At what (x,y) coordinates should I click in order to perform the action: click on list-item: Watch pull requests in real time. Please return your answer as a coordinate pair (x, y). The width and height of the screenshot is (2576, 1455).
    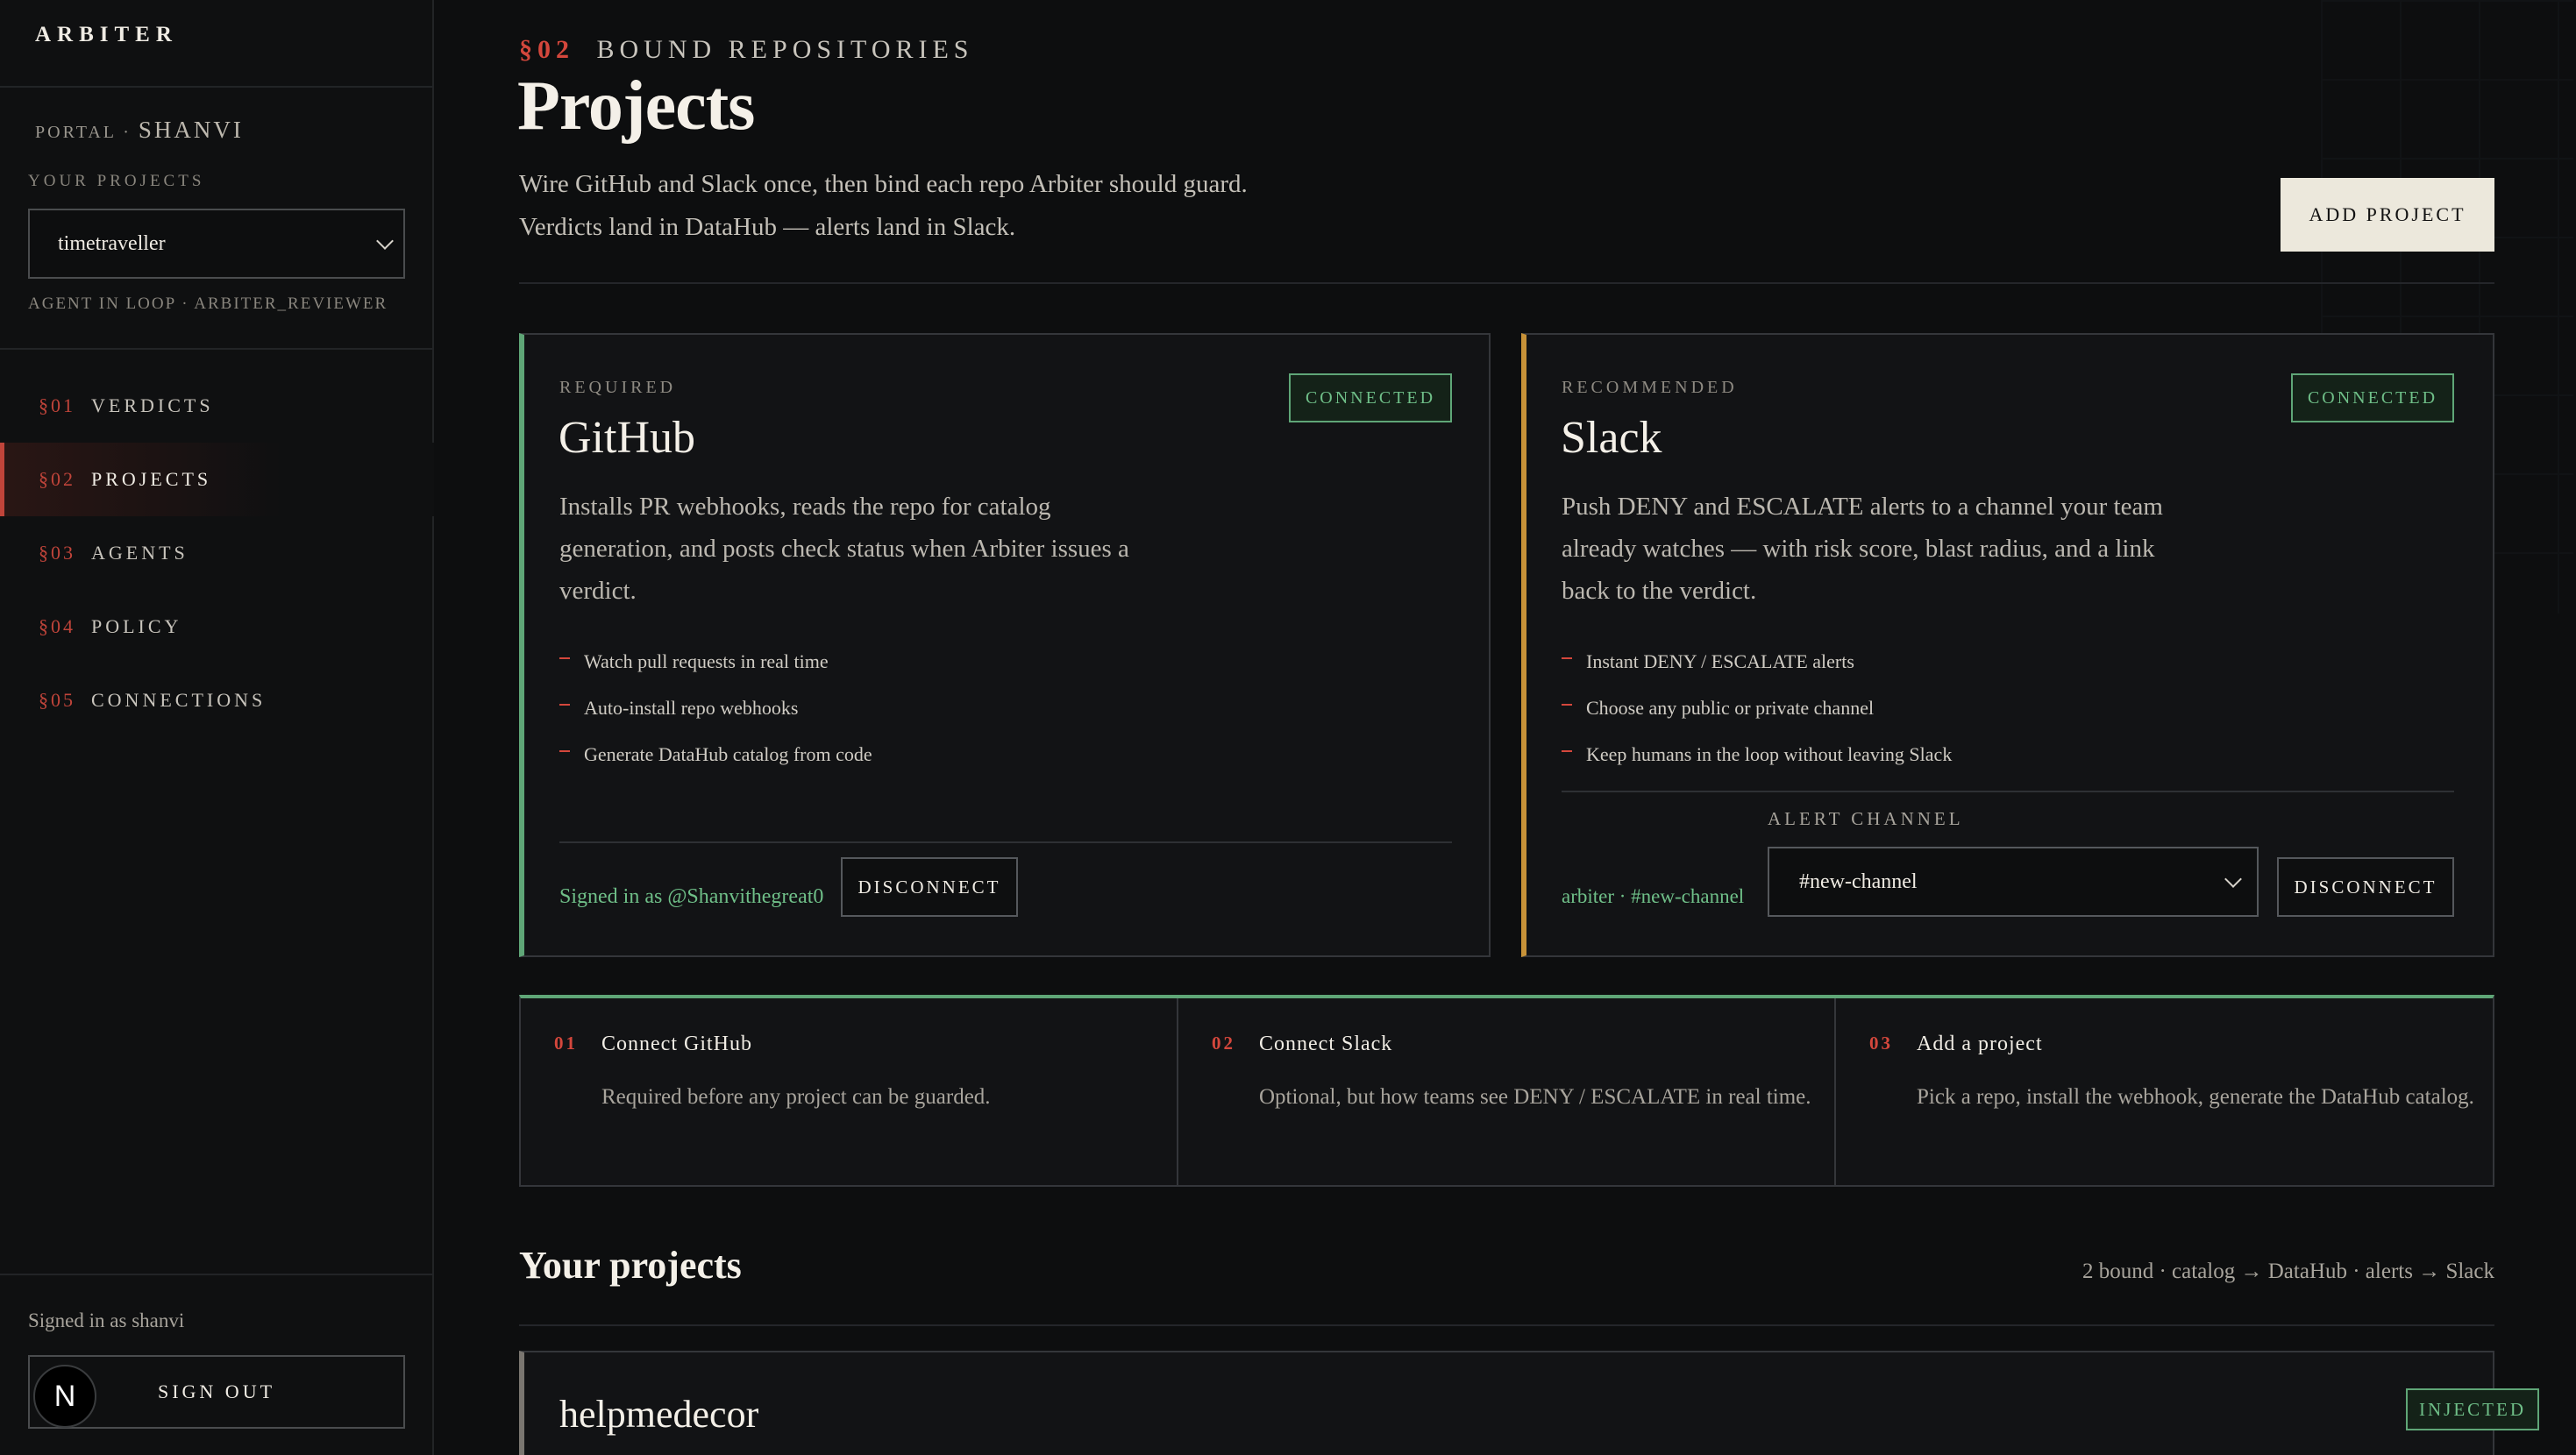
    Looking at the image, I should click on (715, 661).